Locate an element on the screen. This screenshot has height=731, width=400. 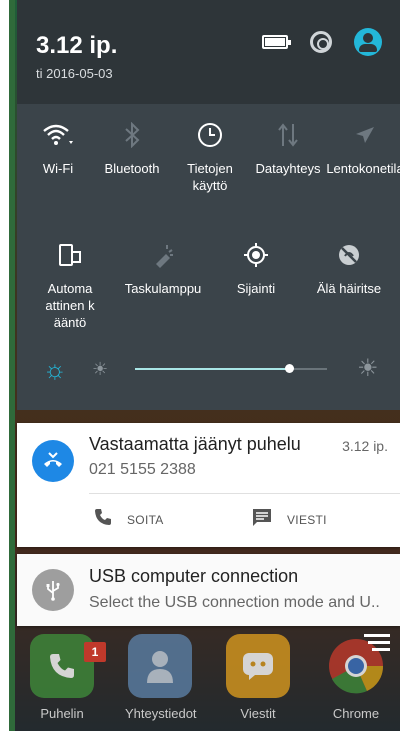
call-back-button: SOITA is located at coordinates (128, 520).